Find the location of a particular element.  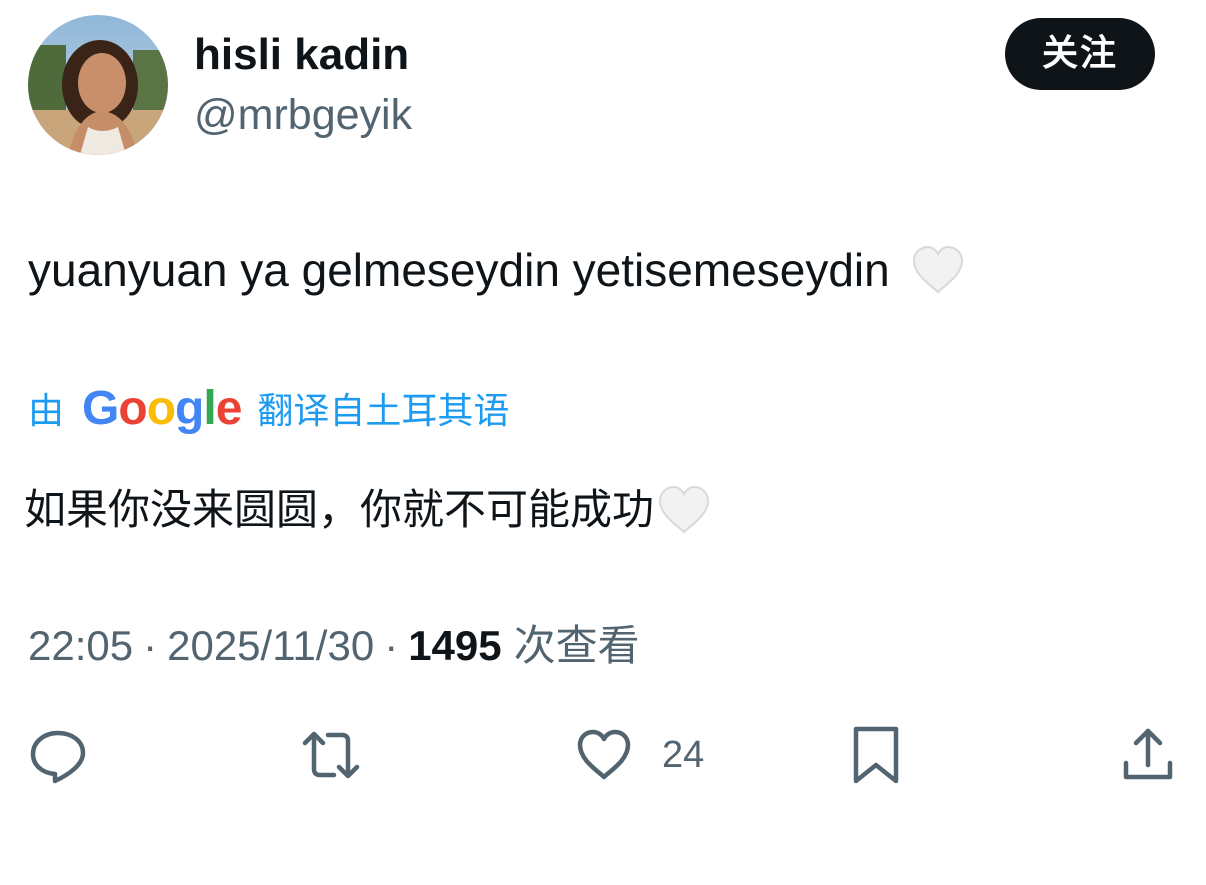

retweet-button is located at coordinates (331, 755).